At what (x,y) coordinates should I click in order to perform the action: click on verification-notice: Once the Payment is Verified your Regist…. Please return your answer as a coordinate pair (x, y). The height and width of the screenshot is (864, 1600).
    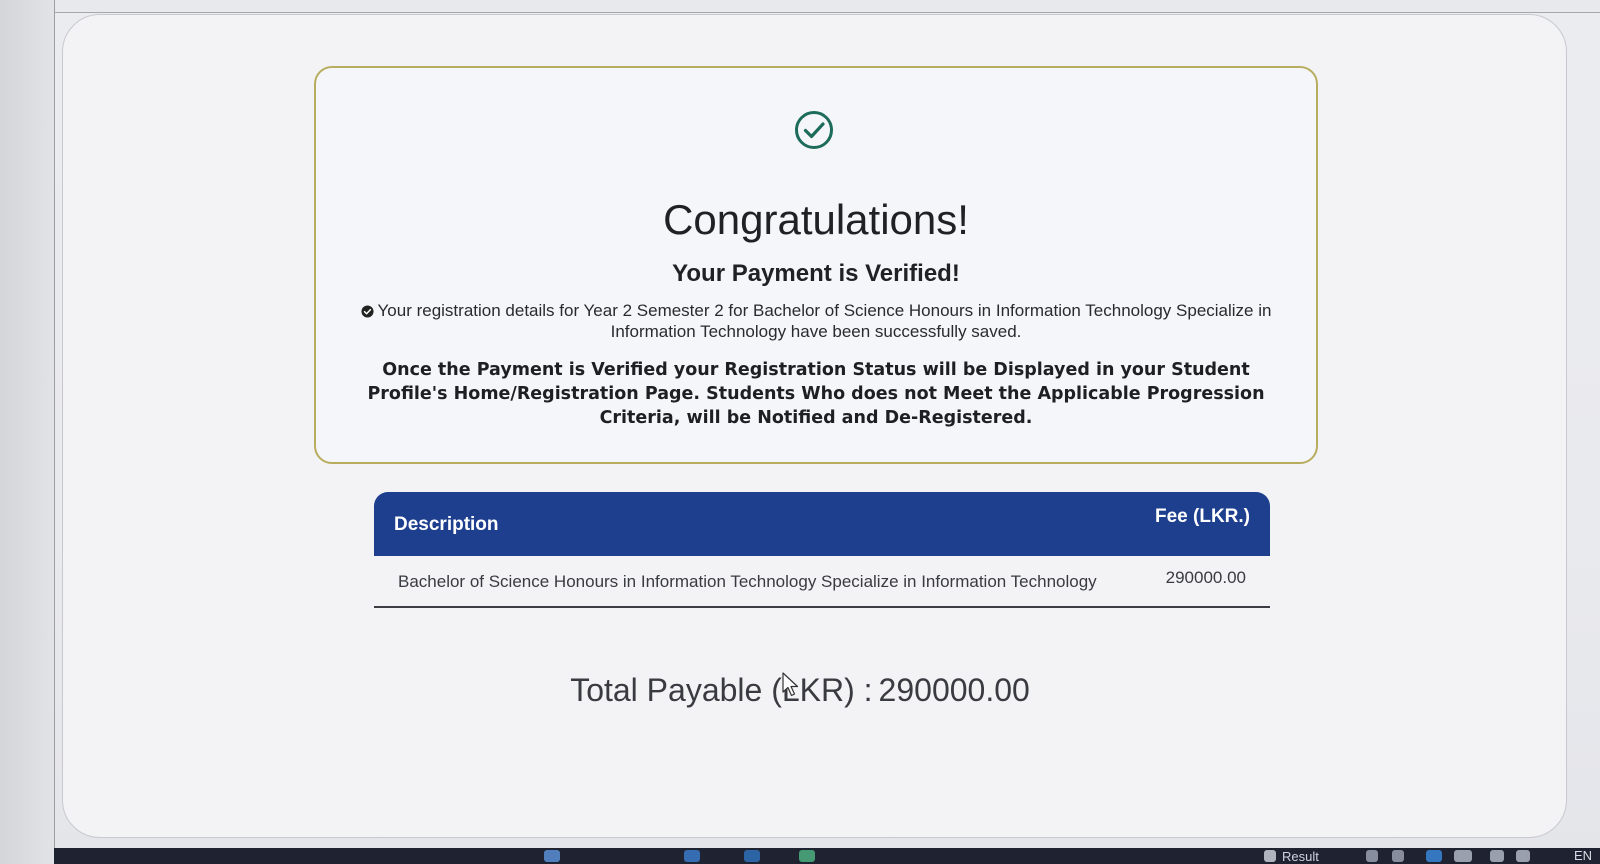
    Looking at the image, I should click on (816, 394).